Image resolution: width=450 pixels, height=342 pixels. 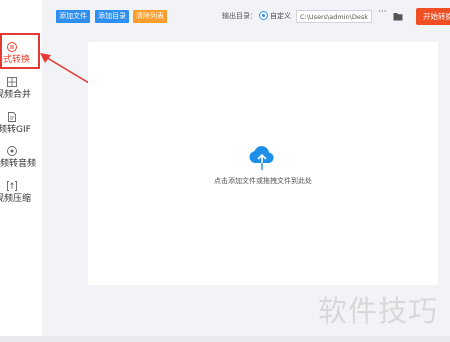 What do you see at coordinates (382, 12) in the screenshot?
I see `browse-more-button: ···` at bounding box center [382, 12].